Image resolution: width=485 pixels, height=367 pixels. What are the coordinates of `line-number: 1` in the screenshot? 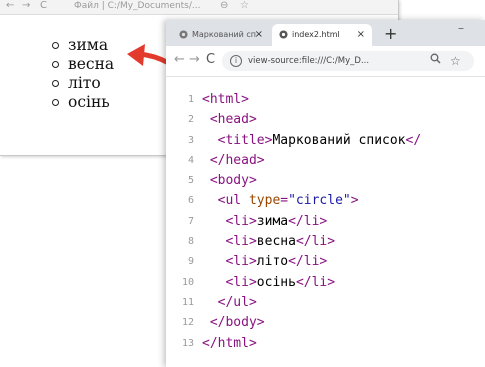 It's located at (190, 99).